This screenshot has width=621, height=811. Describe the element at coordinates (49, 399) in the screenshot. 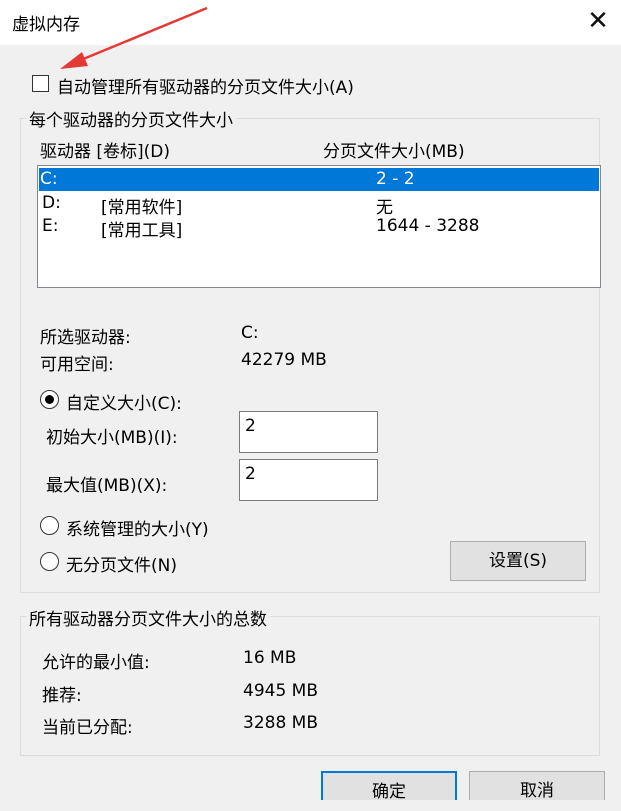

I see `custom-size-radio` at that location.